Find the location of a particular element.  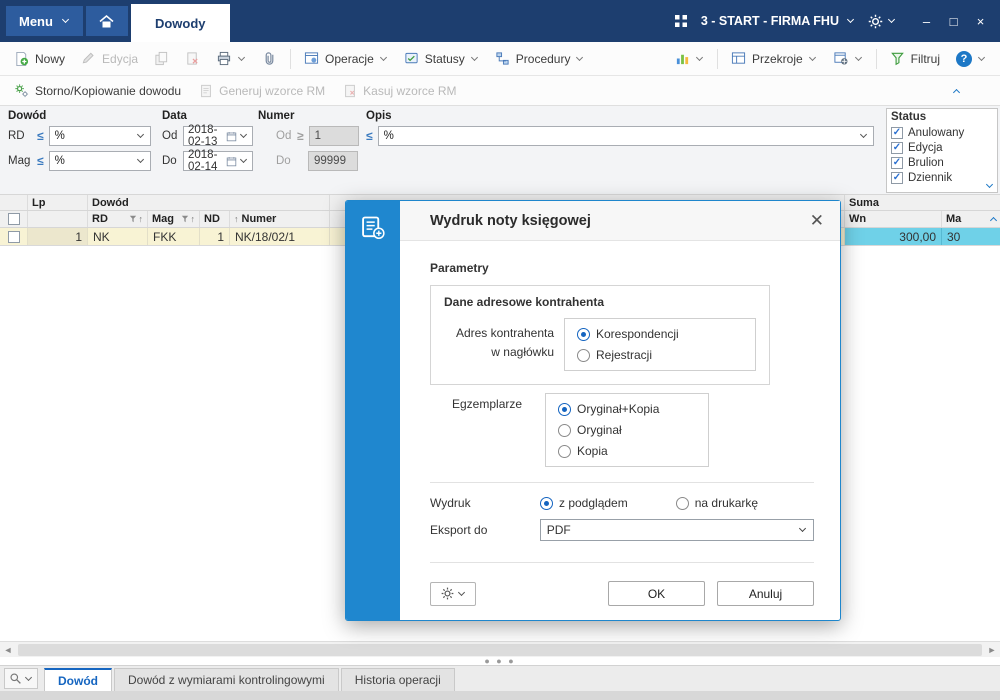

window-titlebar: Menu Dowody 3 - START - FIRMA FHU – □ × is located at coordinates (500, 21).